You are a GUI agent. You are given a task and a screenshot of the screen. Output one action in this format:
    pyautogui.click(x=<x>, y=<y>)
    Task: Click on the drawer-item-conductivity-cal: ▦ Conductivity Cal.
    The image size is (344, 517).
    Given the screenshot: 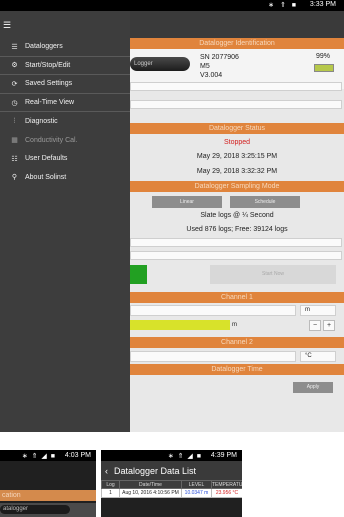 What is the action you would take?
    pyautogui.click(x=65, y=140)
    